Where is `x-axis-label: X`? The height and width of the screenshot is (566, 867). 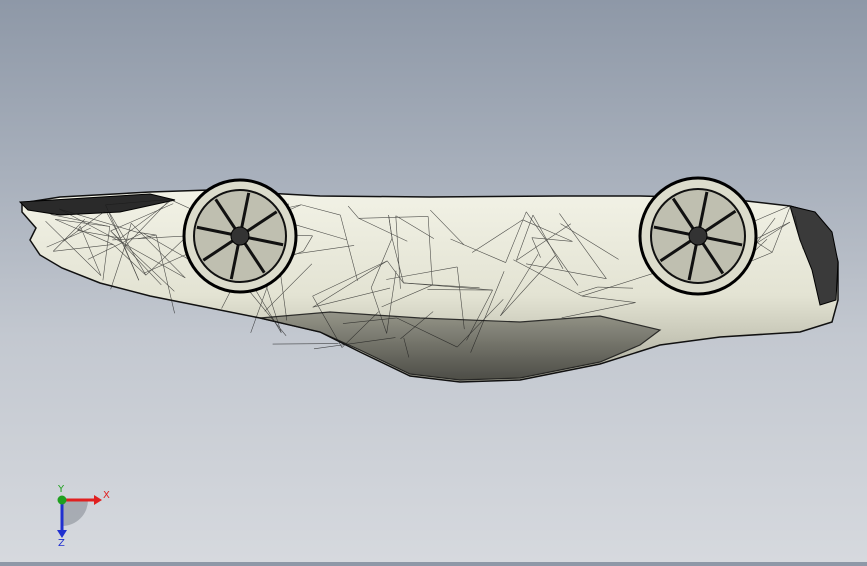 x-axis-label: X is located at coordinates (106, 495).